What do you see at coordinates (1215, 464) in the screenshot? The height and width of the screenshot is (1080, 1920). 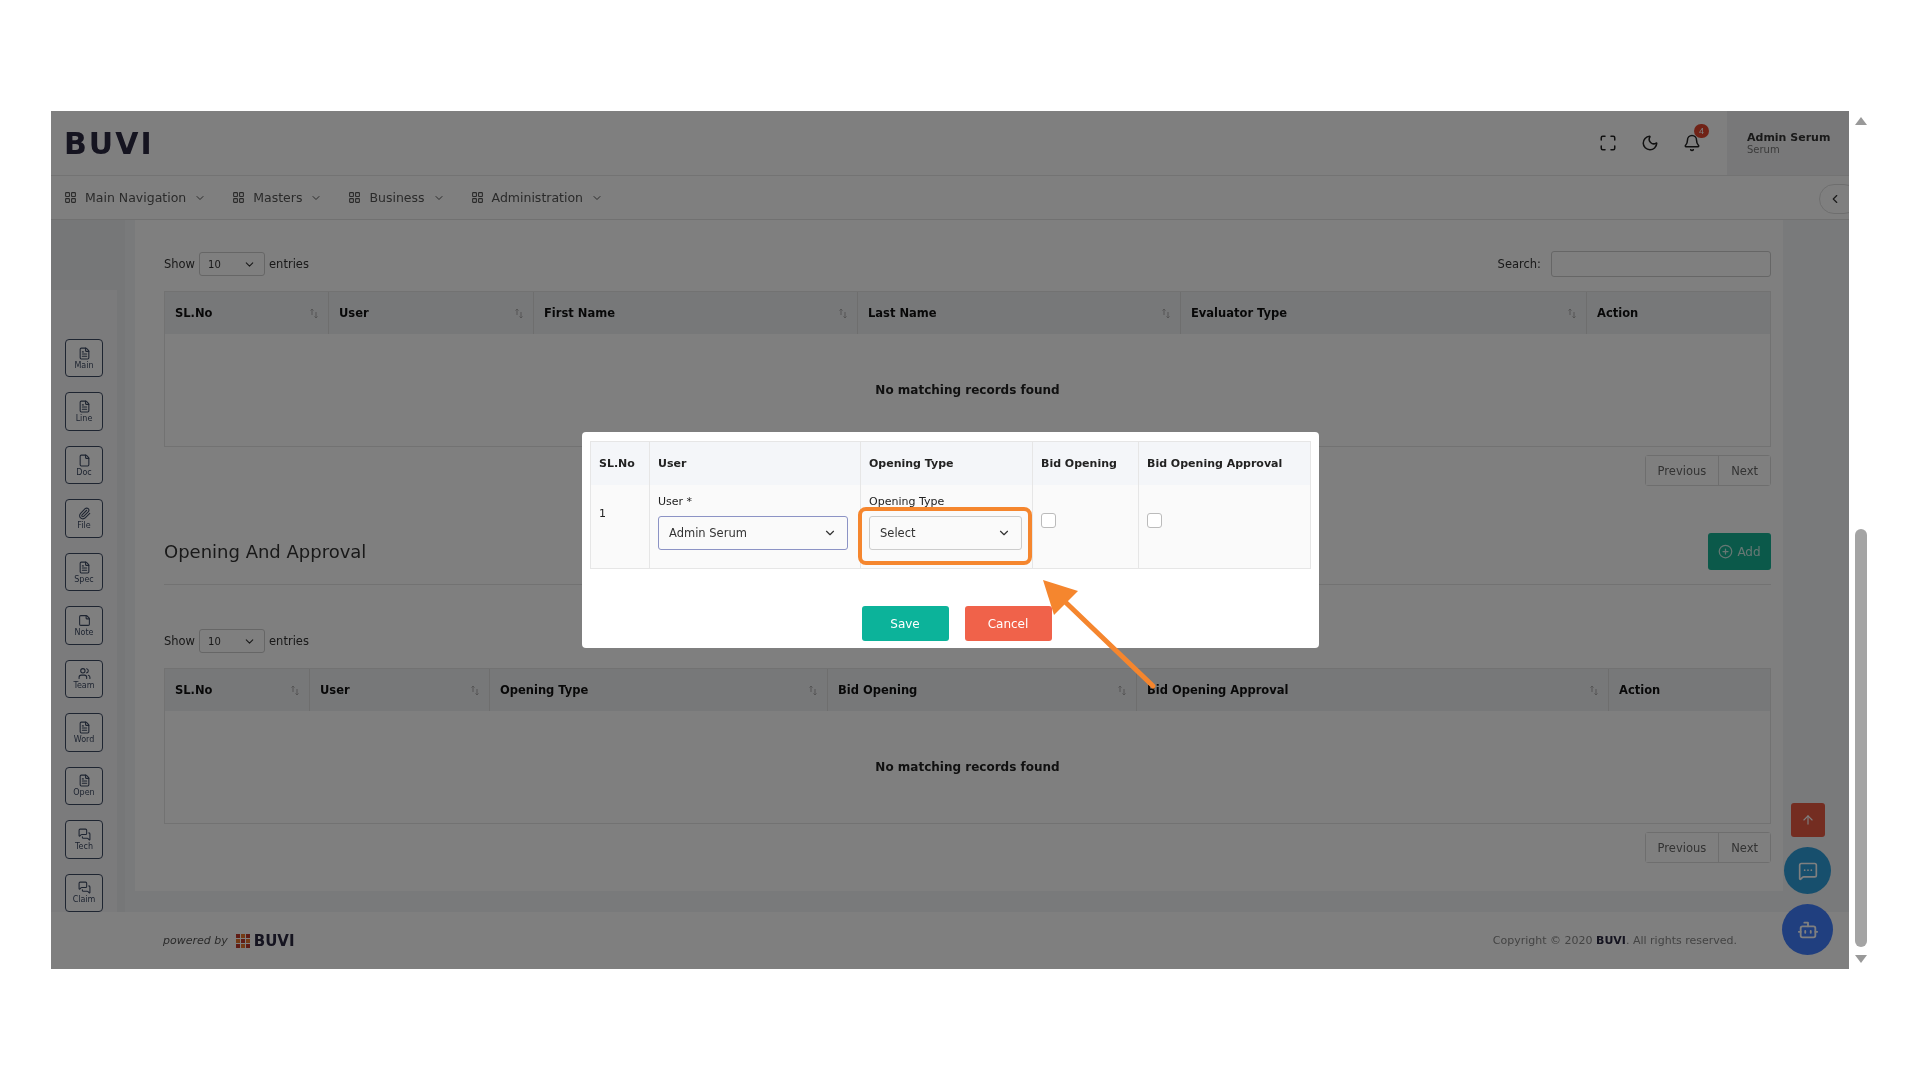 I see `column-header: Bid Opening Approval` at bounding box center [1215, 464].